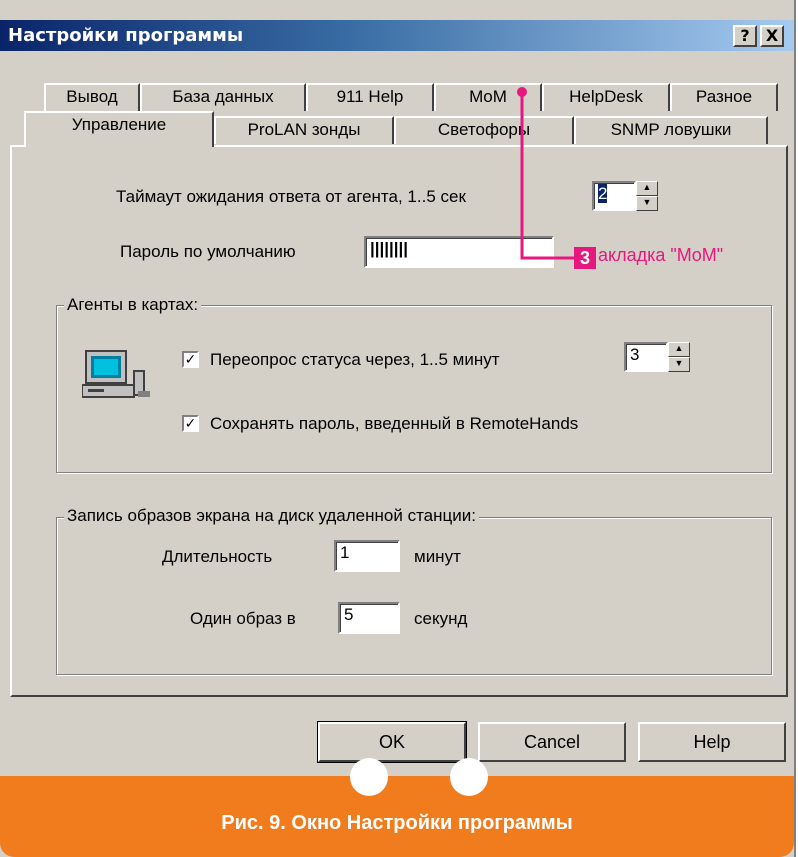 The height and width of the screenshot is (857, 798). I want to click on frame-interval-label: Один образ в, so click(243, 618).